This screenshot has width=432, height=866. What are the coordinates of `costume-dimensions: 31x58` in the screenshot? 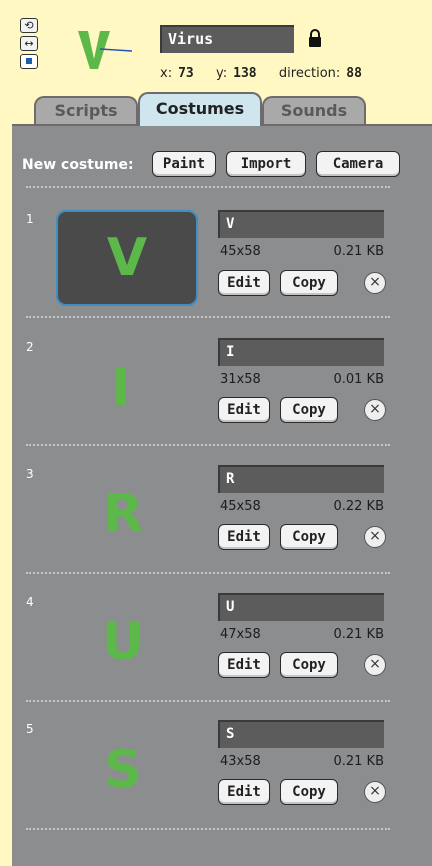 It's located at (240, 379).